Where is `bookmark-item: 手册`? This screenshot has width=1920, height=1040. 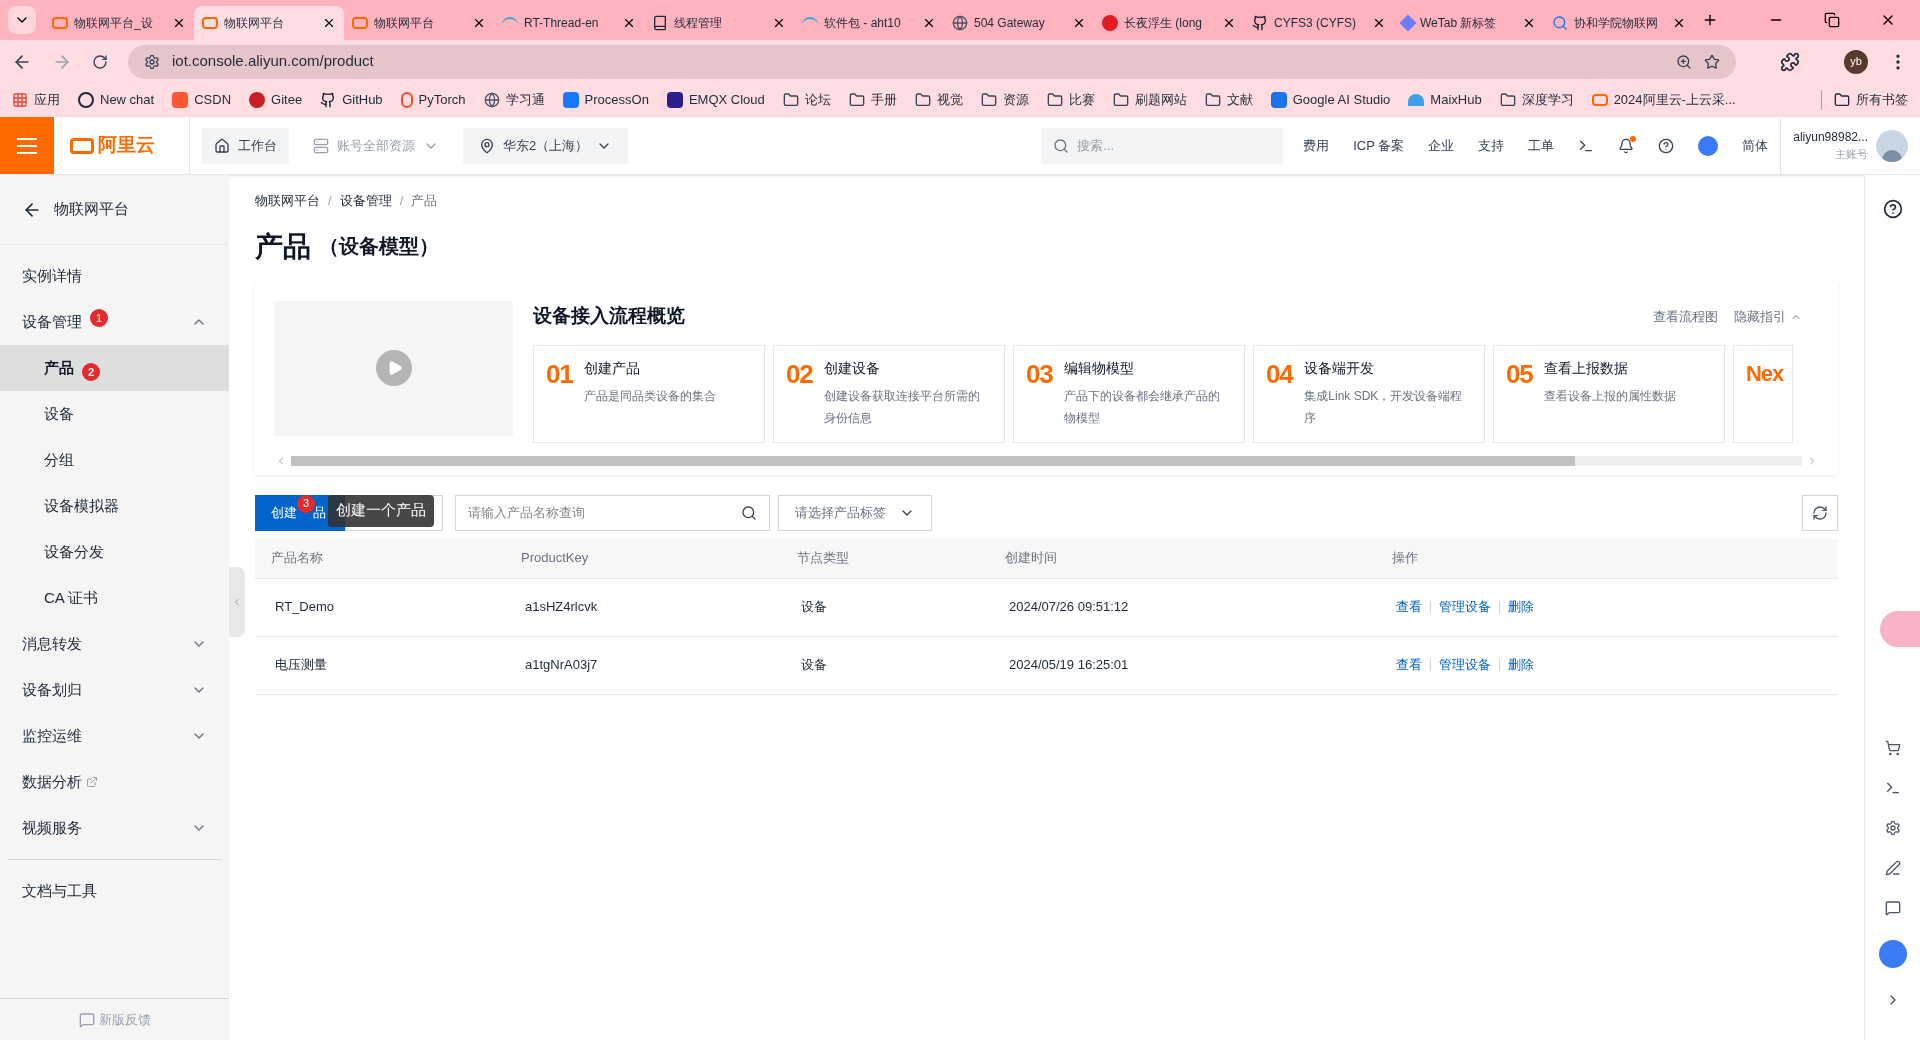 bookmark-item: 手册 is located at coordinates (872, 100).